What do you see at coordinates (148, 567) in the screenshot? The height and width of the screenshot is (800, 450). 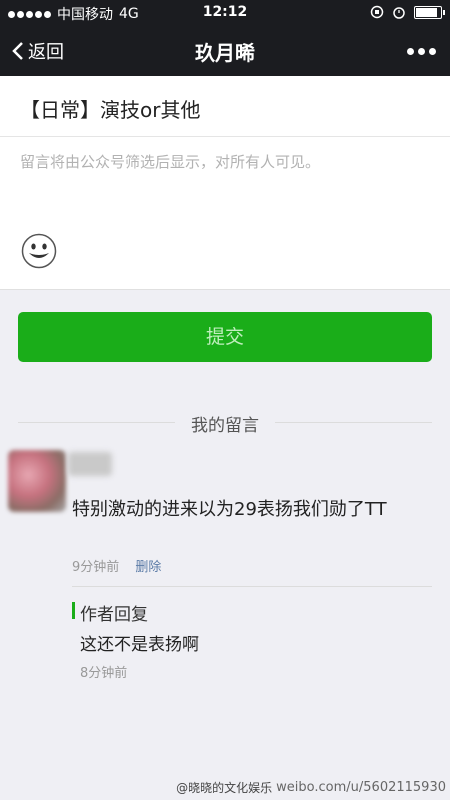 I see `delete-link: 删除` at bounding box center [148, 567].